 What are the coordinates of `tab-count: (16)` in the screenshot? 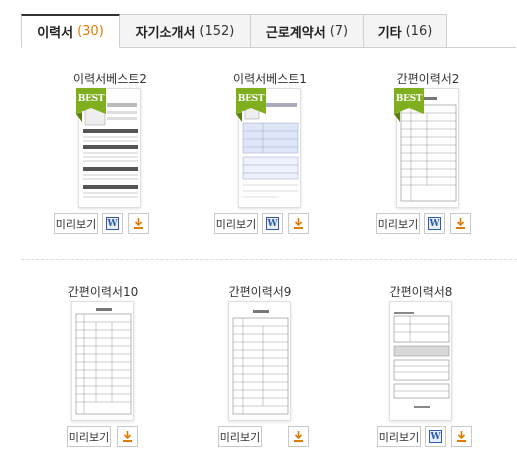 It's located at (419, 31).